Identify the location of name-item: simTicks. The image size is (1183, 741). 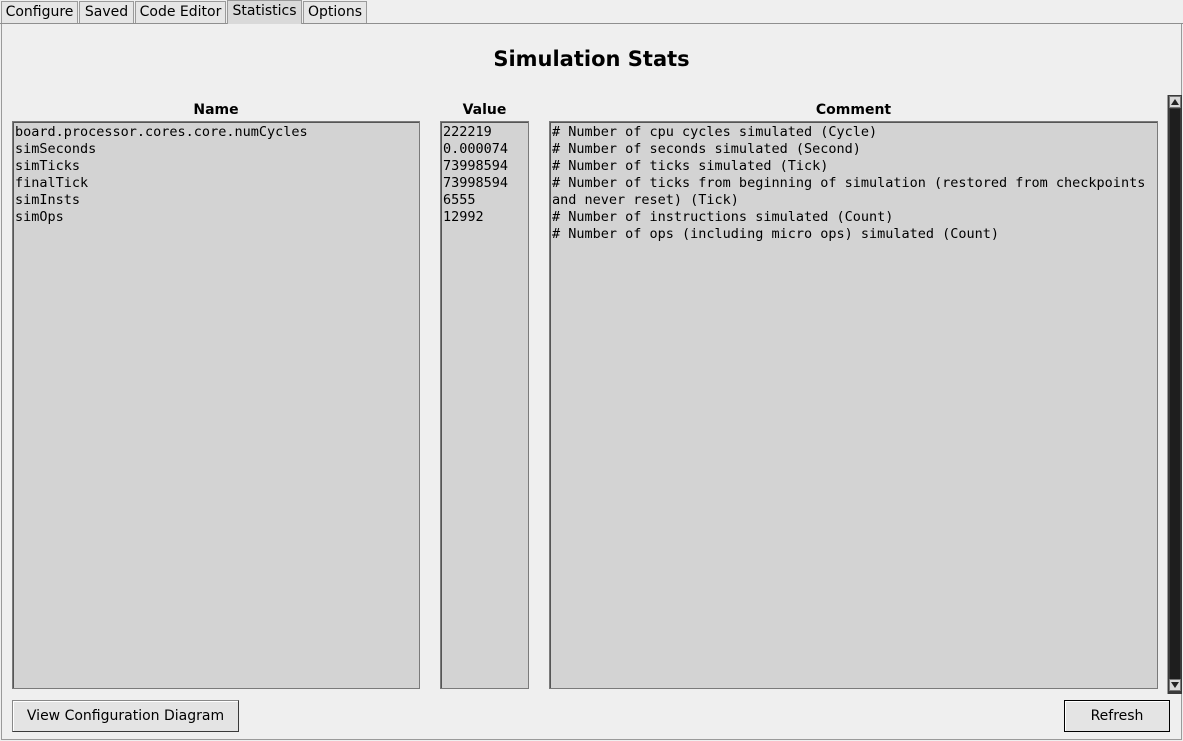
(217, 166).